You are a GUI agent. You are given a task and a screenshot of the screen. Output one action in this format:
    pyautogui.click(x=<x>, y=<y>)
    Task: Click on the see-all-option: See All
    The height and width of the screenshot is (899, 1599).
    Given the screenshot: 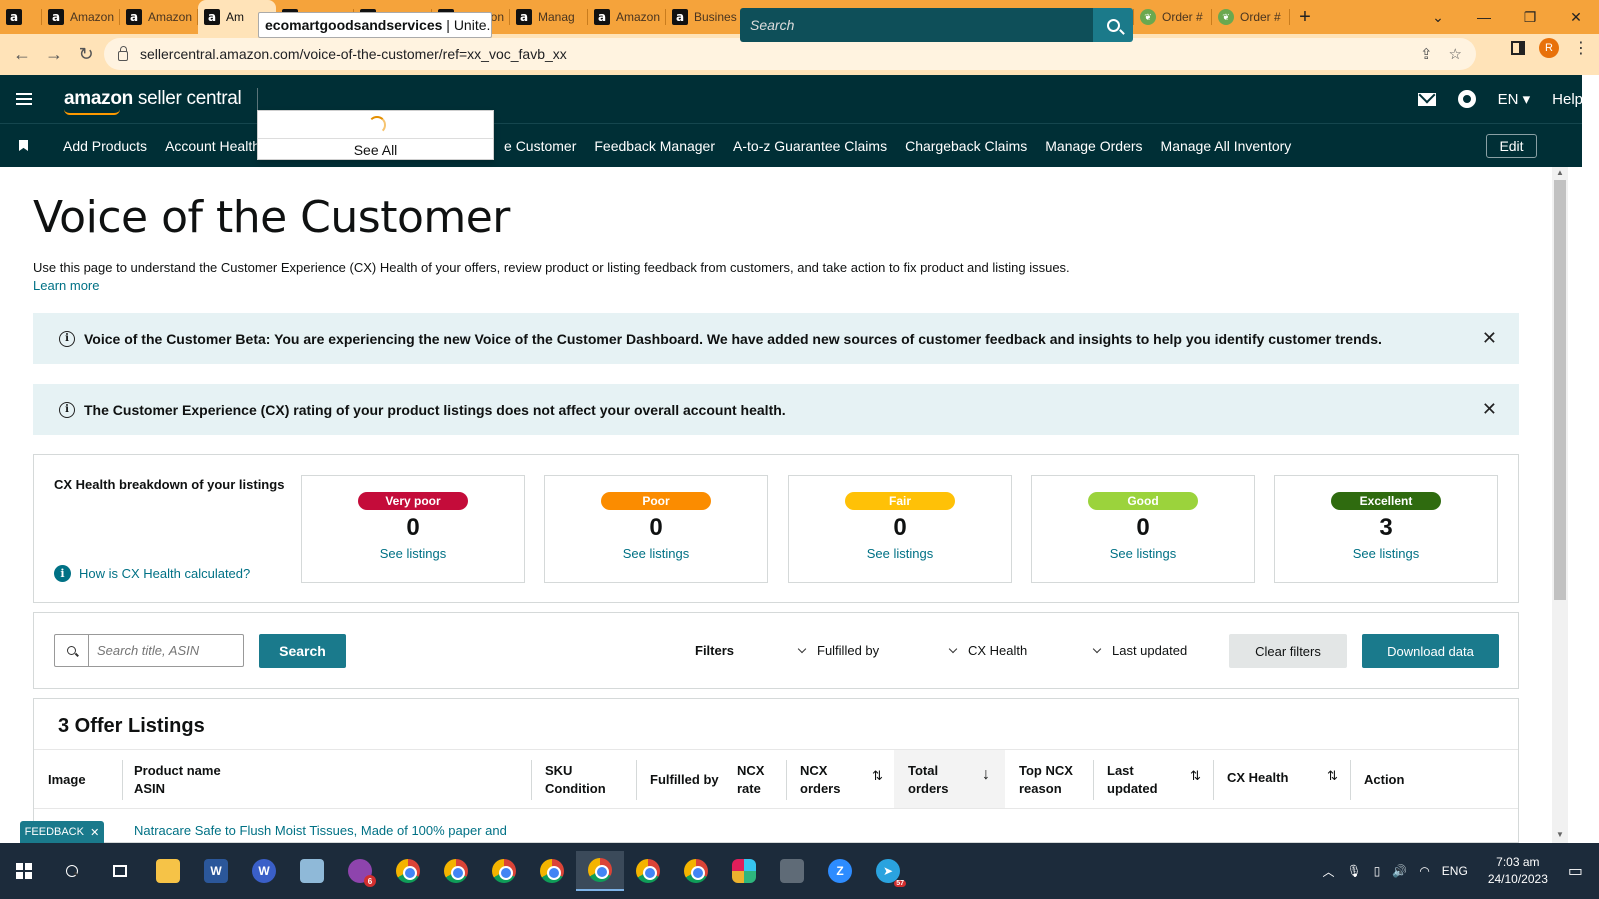 What is the action you would take?
    pyautogui.click(x=375, y=149)
    